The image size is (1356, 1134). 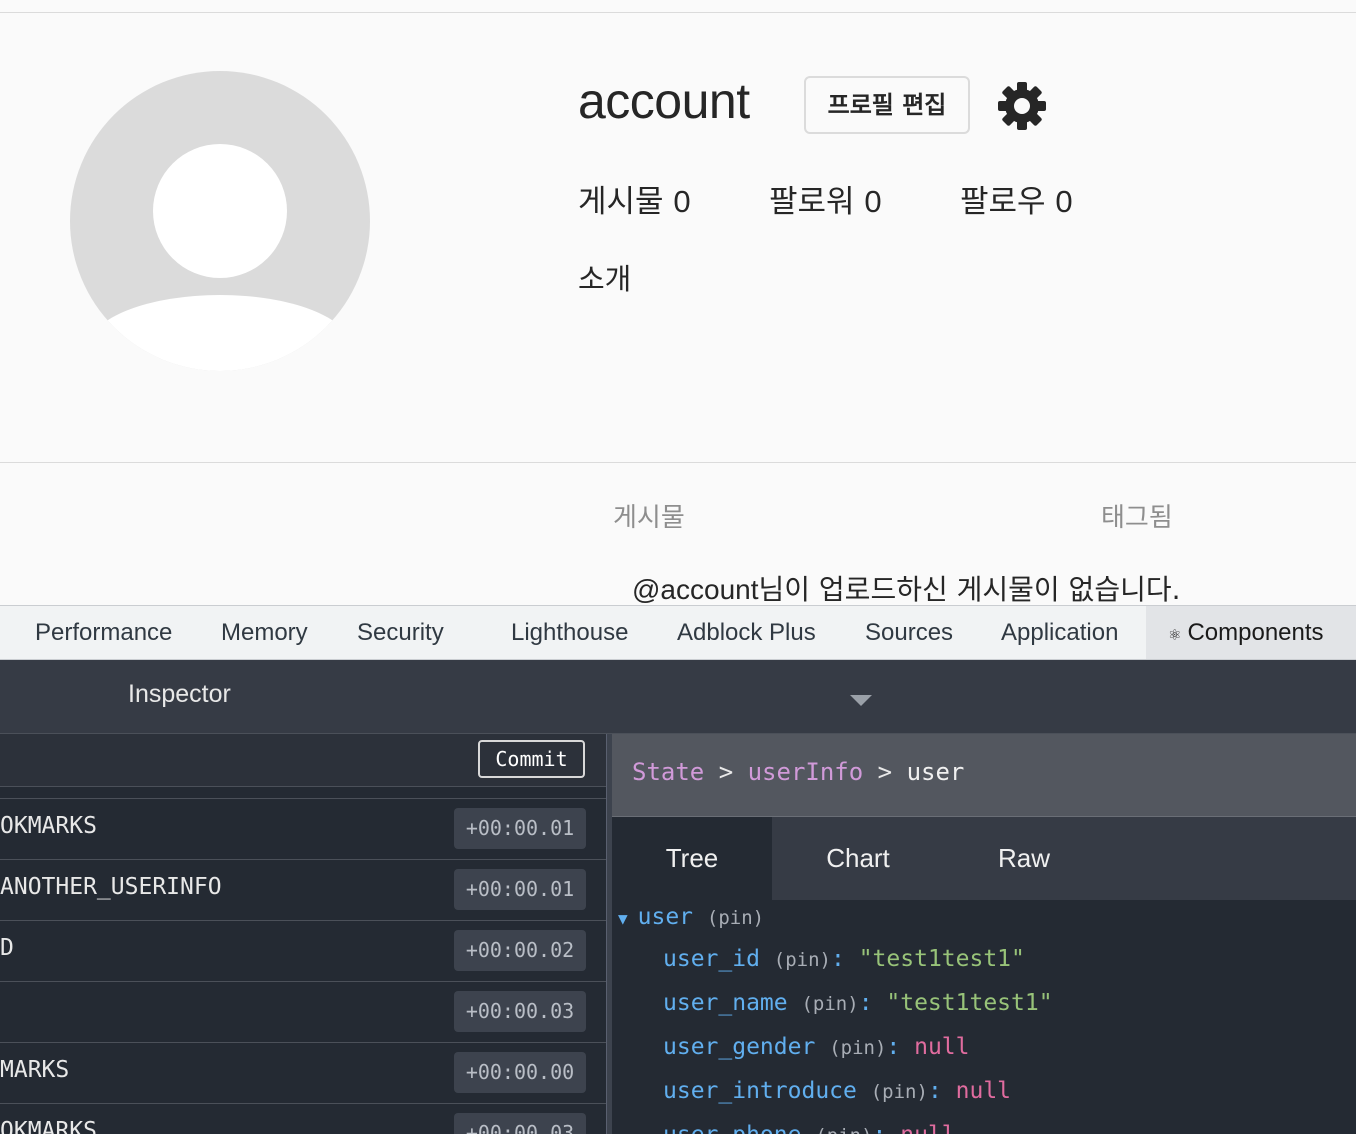 What do you see at coordinates (739, 1047) in the screenshot?
I see `tree-key: user_gender` at bounding box center [739, 1047].